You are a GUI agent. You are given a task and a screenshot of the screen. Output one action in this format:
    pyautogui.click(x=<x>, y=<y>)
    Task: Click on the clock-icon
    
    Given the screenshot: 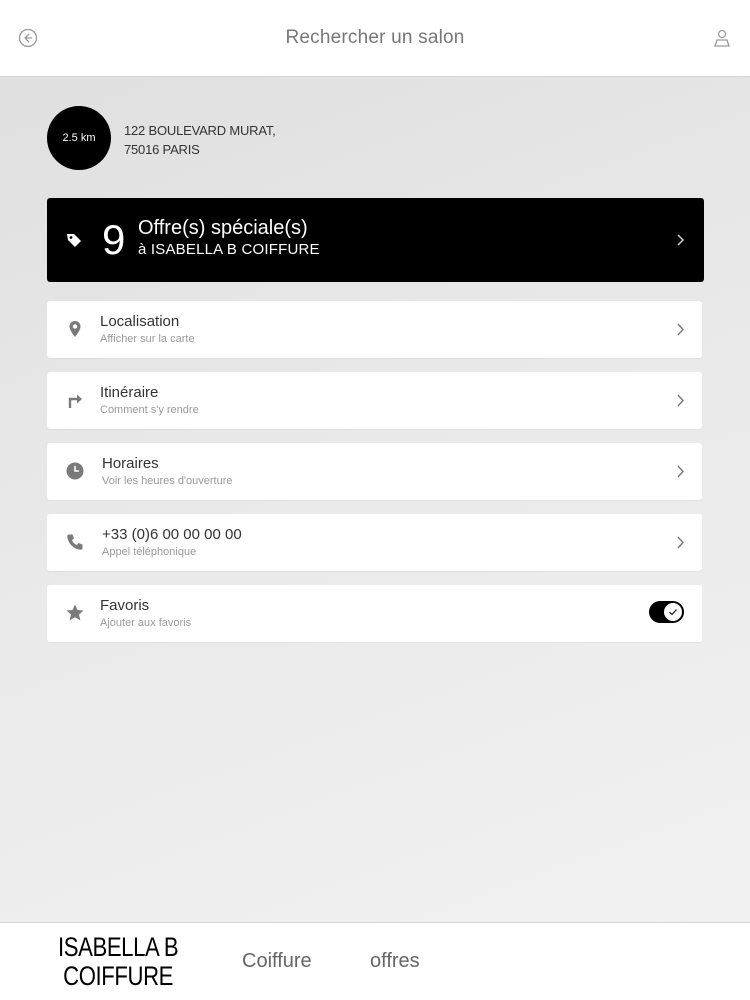 What is the action you would take?
    pyautogui.click(x=75, y=471)
    